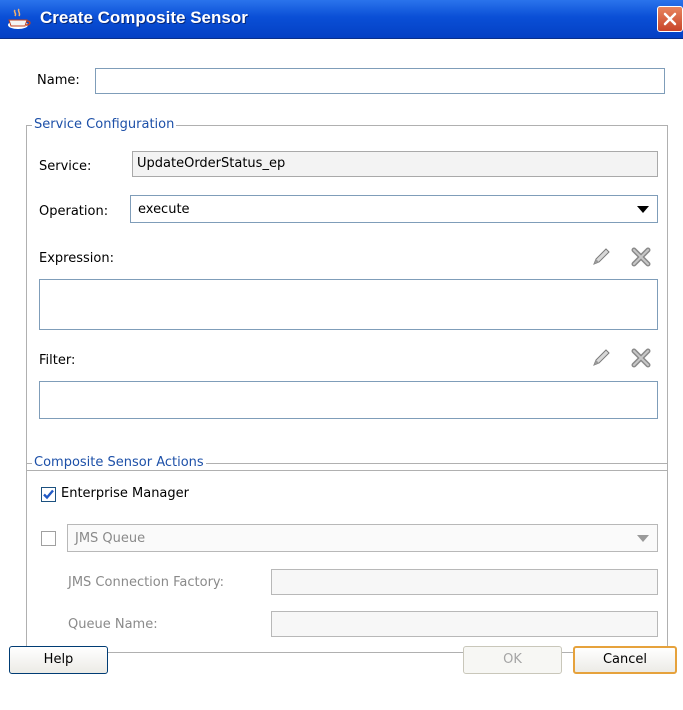 The width and height of the screenshot is (683, 710). Describe the element at coordinates (625, 660) in the screenshot. I see `cancel-button: Cancel` at that location.